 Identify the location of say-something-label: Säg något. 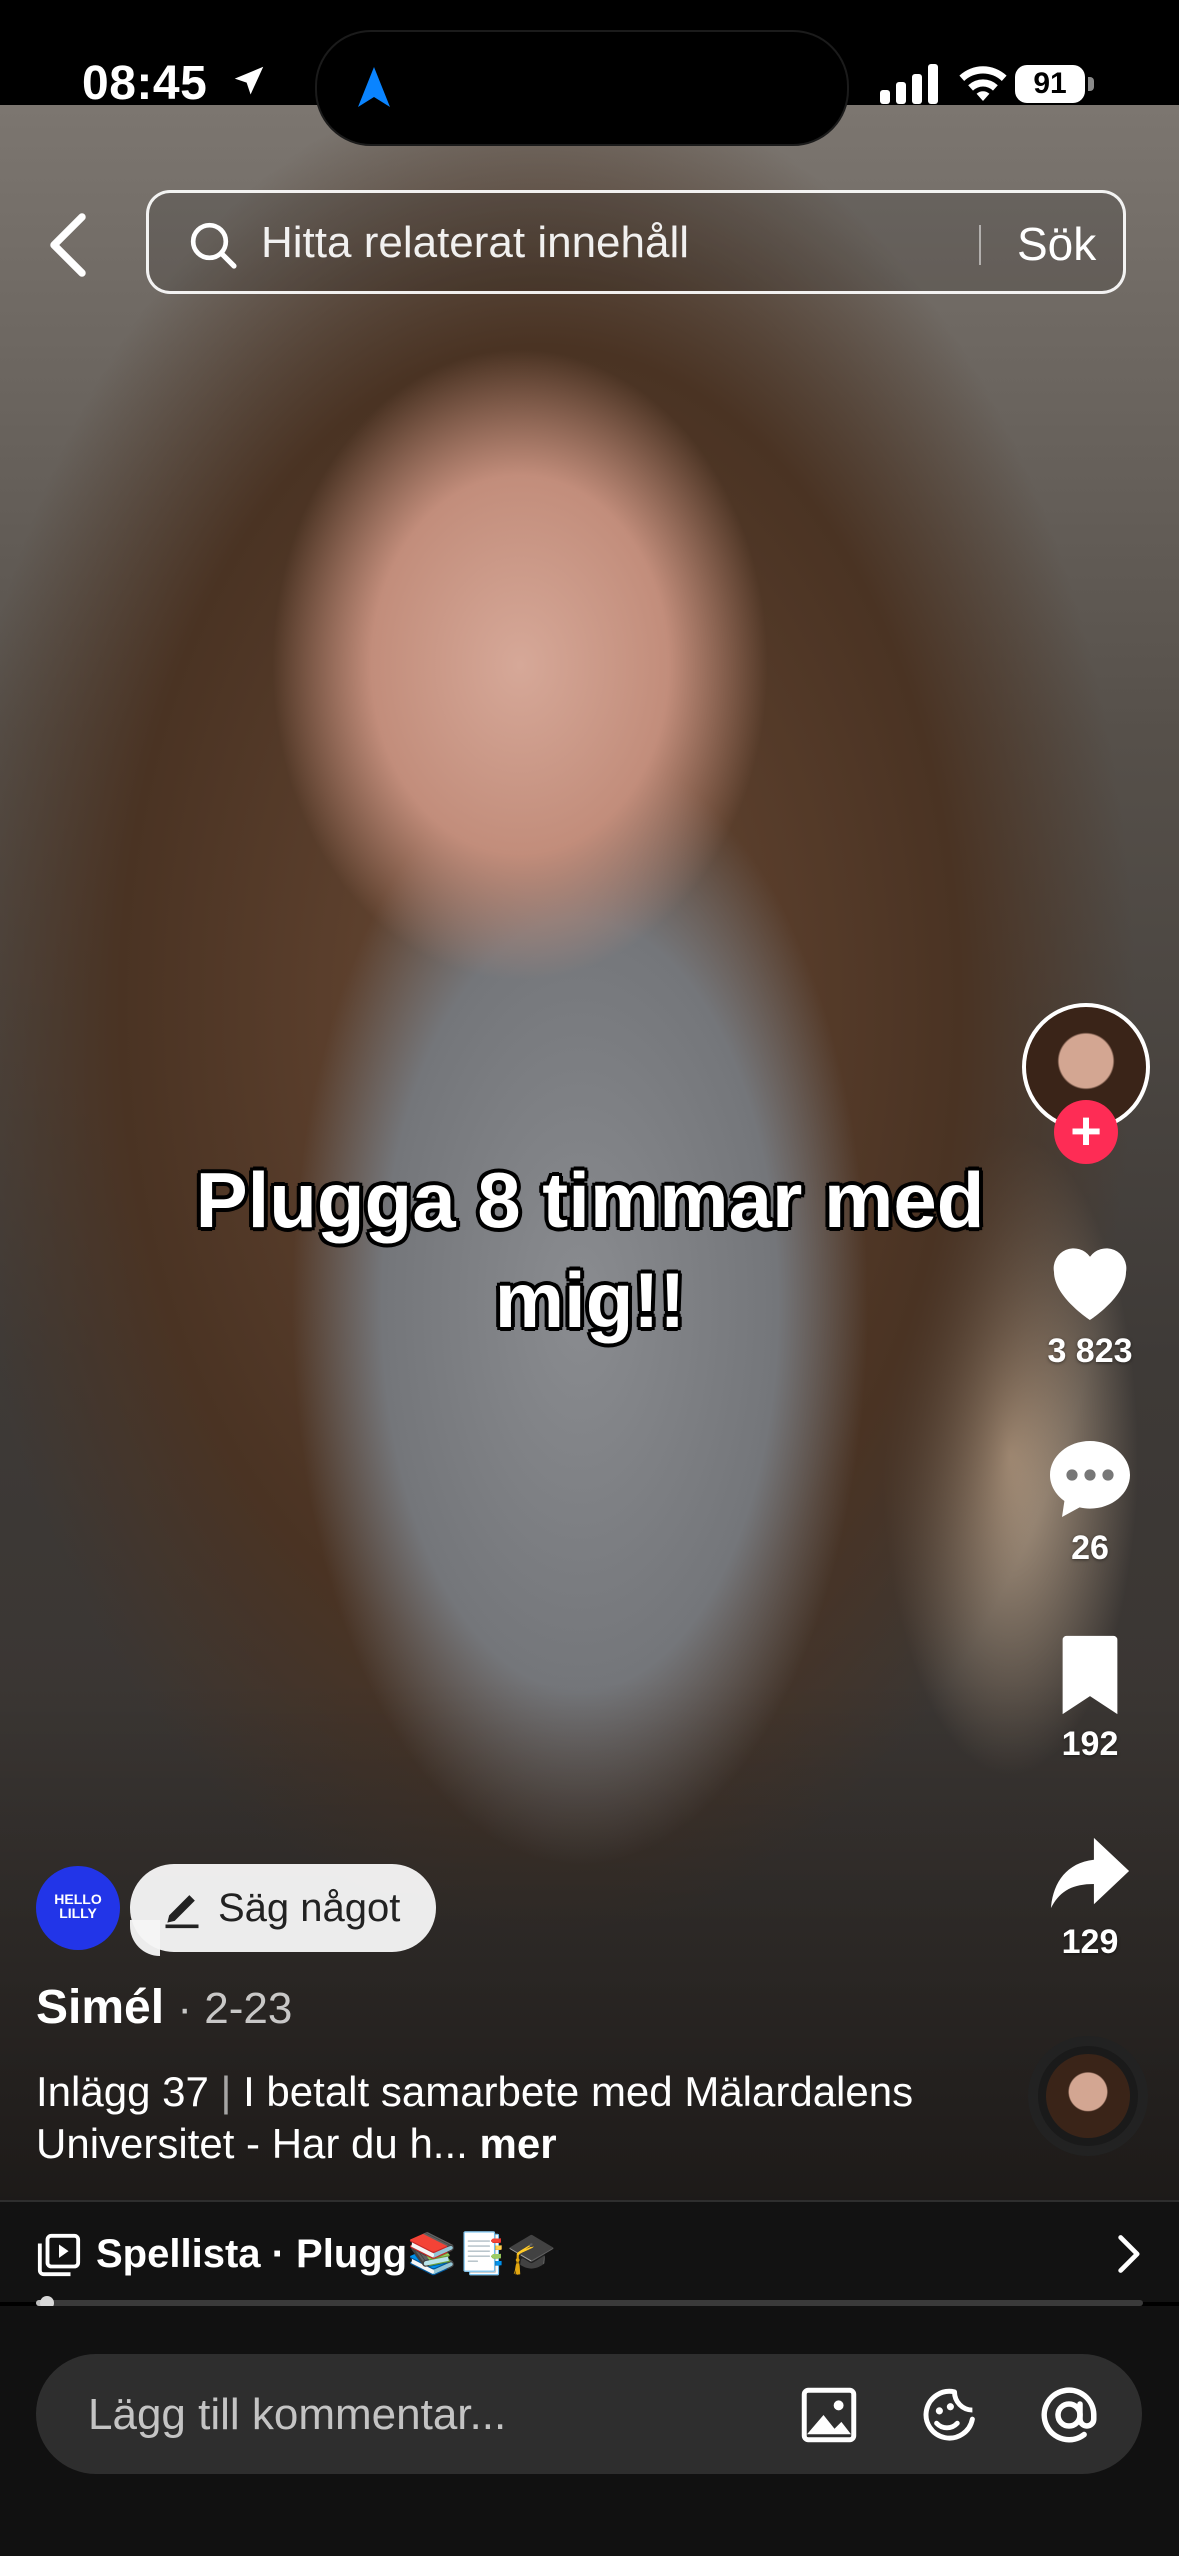
(309, 1908).